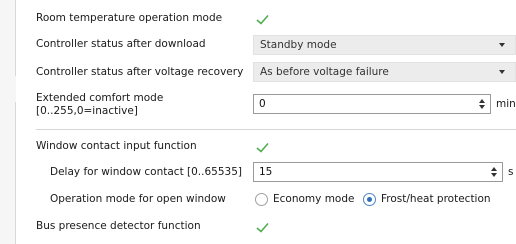 This screenshot has height=244, width=516. Describe the element at coordinates (8, 122) in the screenshot. I see `left-rail` at that location.